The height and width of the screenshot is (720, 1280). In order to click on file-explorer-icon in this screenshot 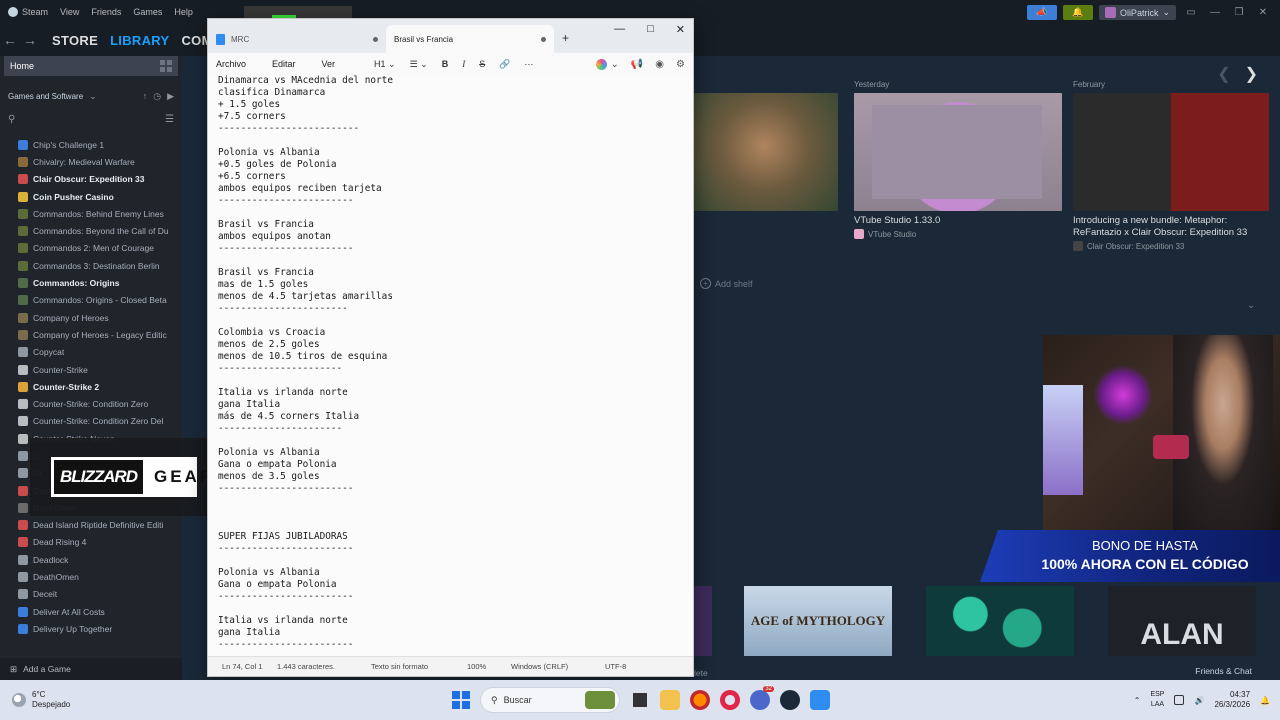, I will do `click(670, 700)`.